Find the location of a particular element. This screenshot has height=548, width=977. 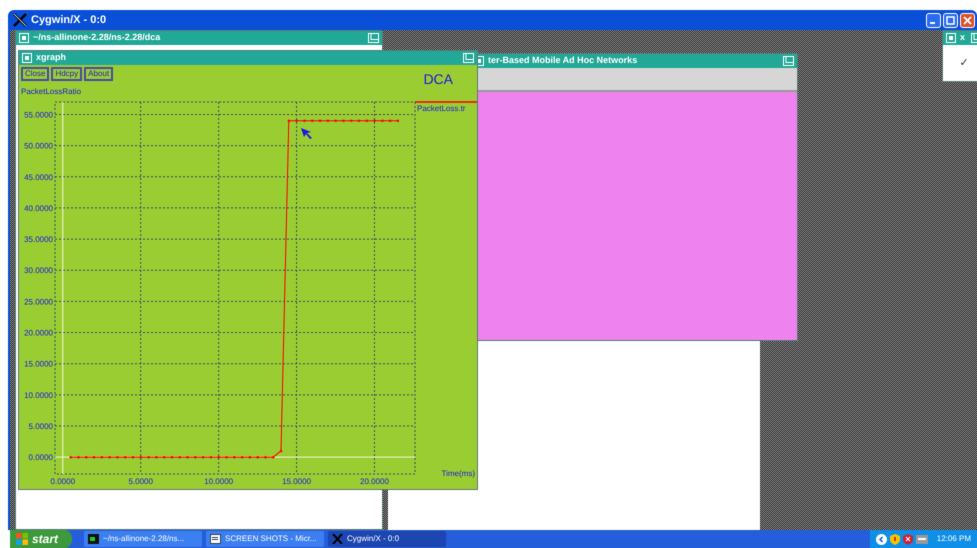

axis-label: Time(ms) is located at coordinates (458, 473).